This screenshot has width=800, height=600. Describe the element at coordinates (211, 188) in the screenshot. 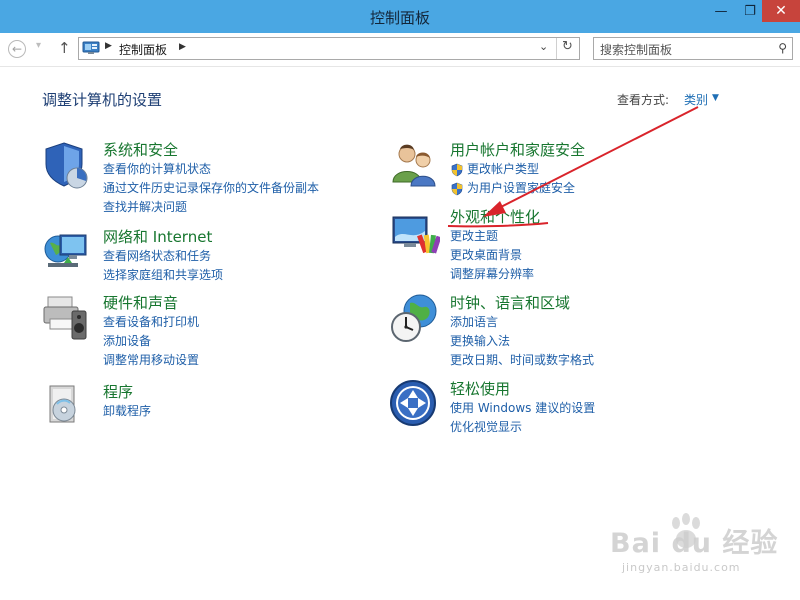

I see `link-file-history-backup: 通过文件历史记录保存你的文件备份副本` at that location.